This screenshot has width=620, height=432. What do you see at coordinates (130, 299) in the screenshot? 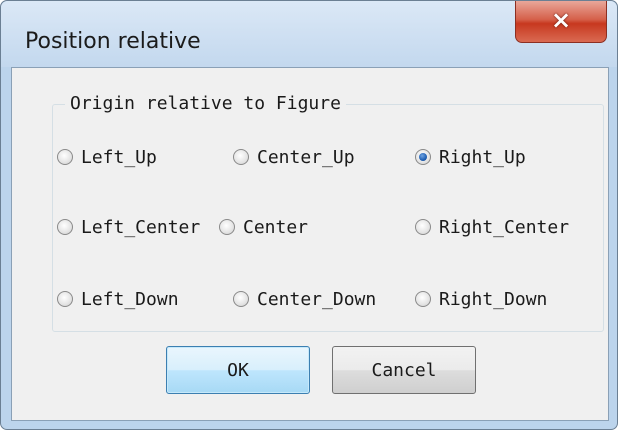
I see `radio-label: Left_Down` at bounding box center [130, 299].